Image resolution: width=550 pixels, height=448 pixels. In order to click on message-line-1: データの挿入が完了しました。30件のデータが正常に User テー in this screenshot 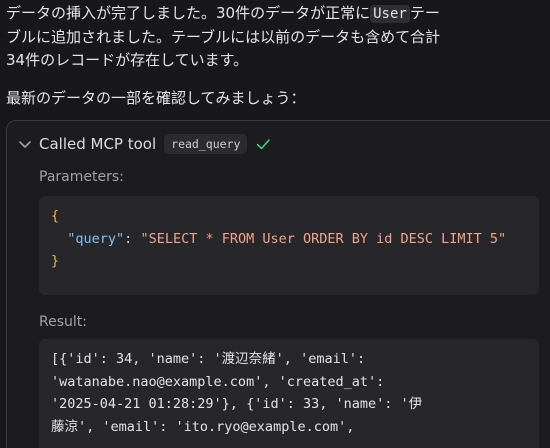, I will do `click(223, 14)`.